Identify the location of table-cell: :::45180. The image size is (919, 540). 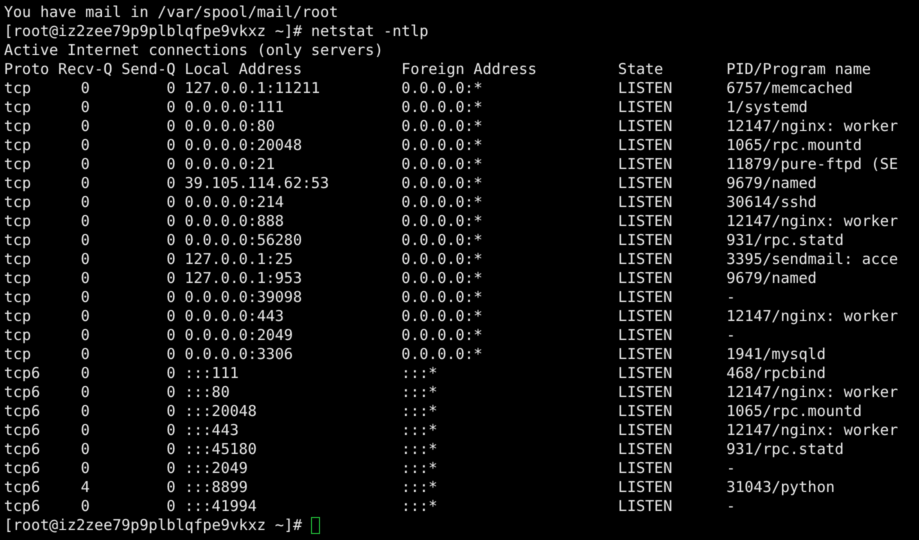
(220, 449).